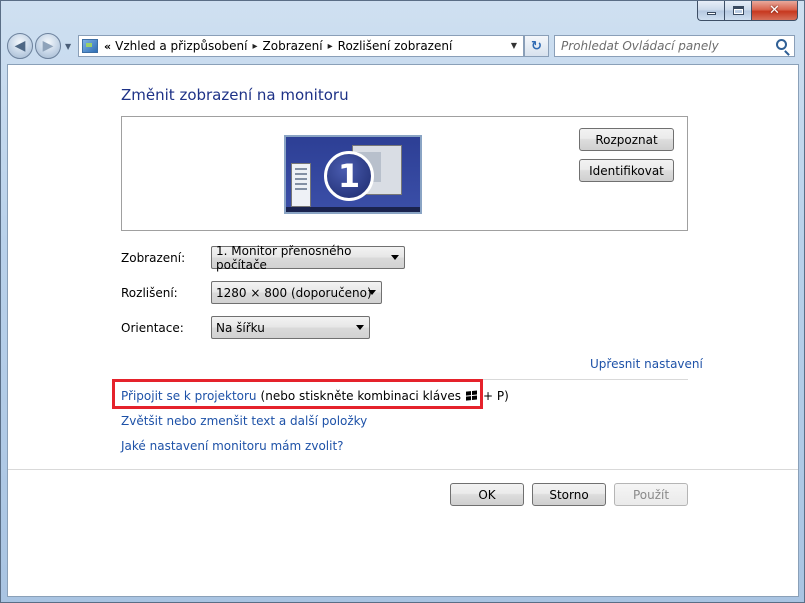 This screenshot has height=603, width=805. Describe the element at coordinates (710, 11) in the screenshot. I see `minimize-button` at that location.